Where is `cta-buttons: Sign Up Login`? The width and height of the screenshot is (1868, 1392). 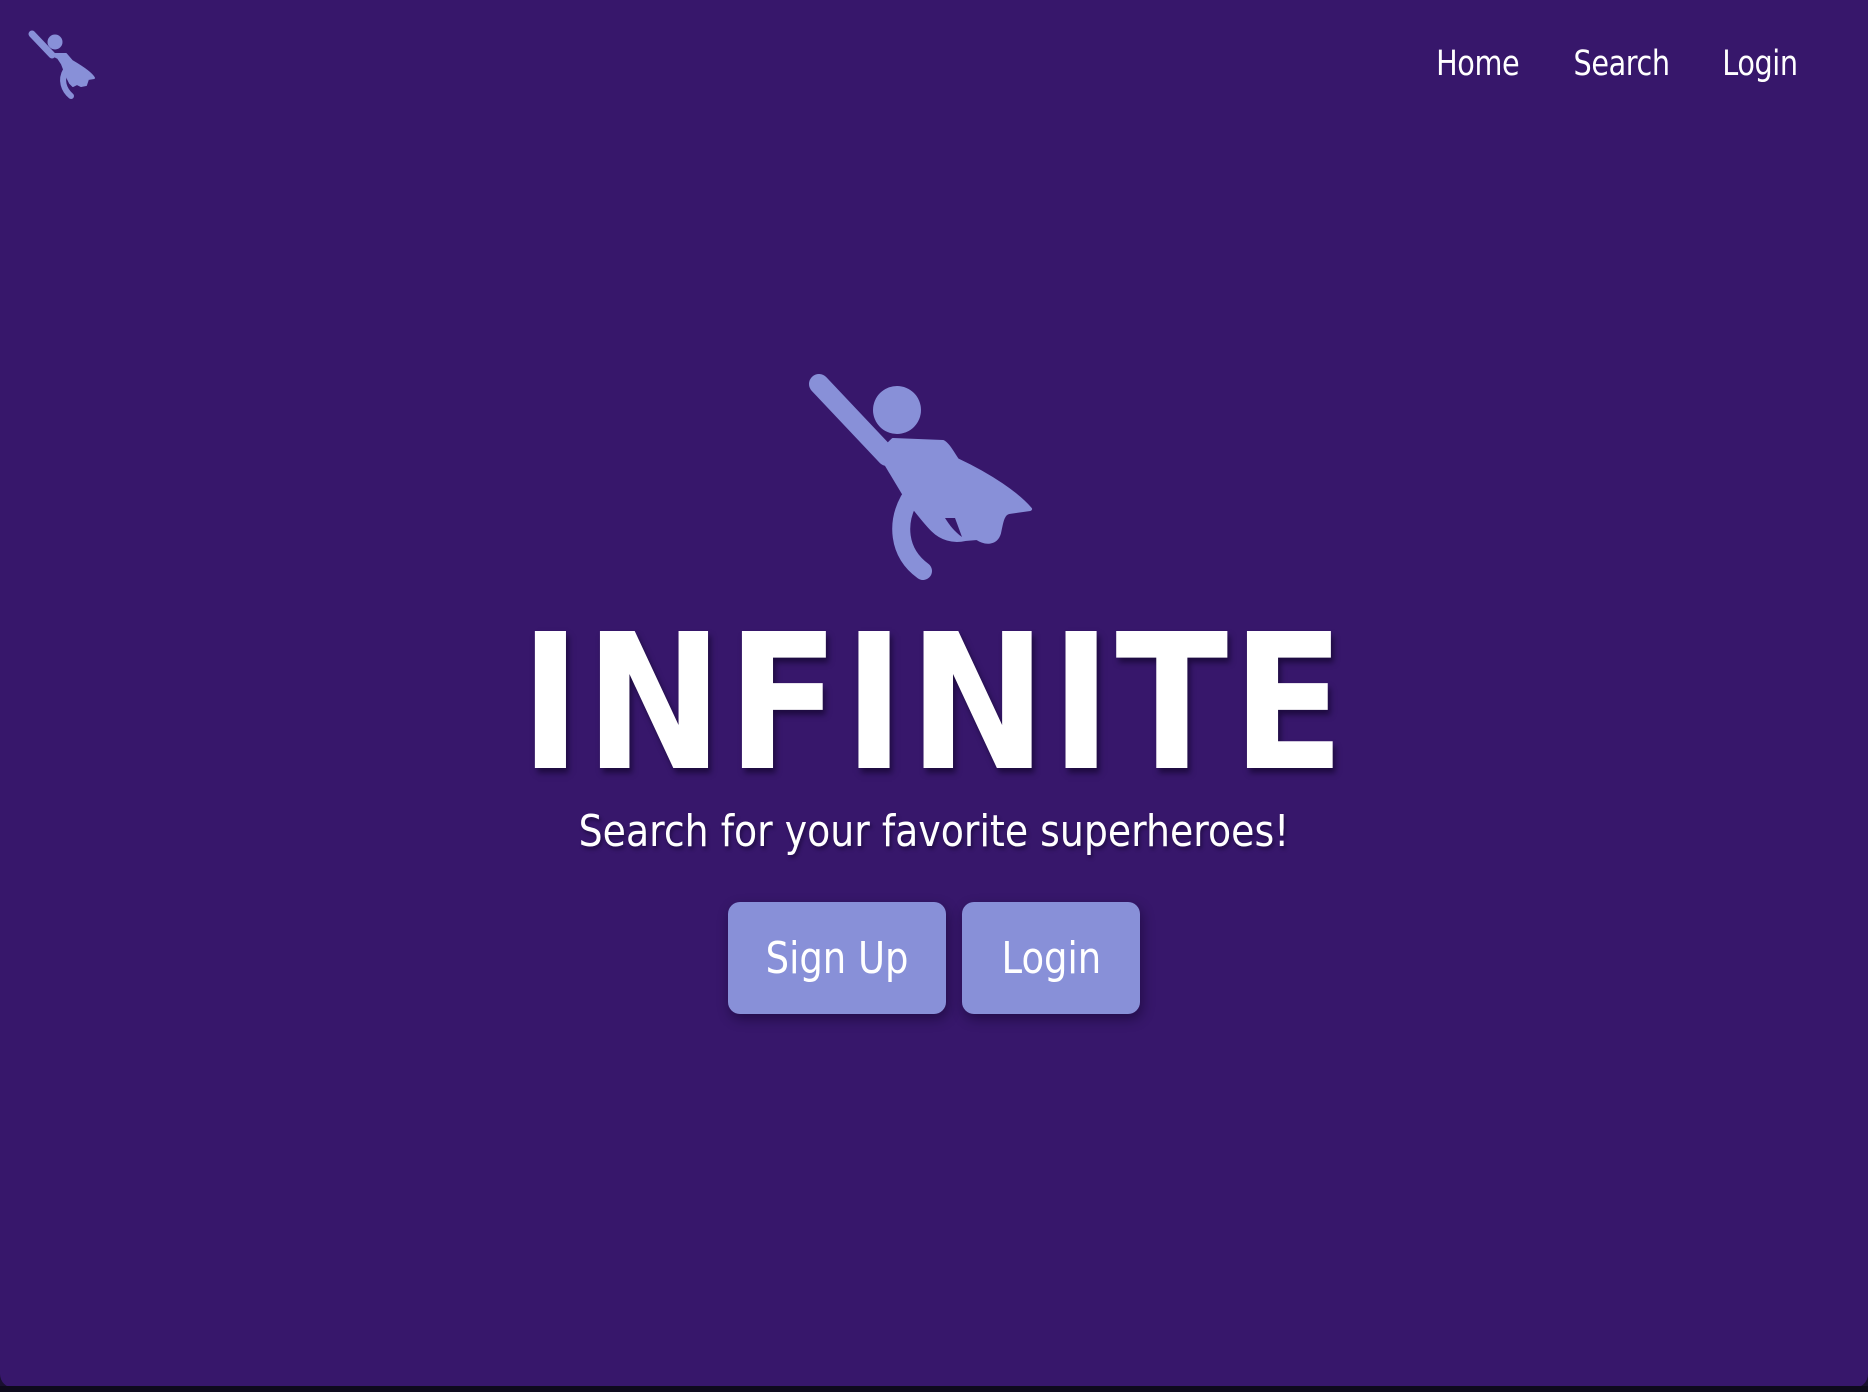
cta-buttons: Sign Up Login is located at coordinates (934, 958).